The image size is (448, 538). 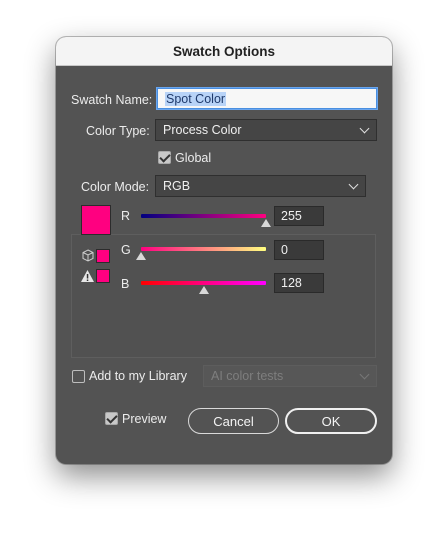 What do you see at coordinates (126, 216) in the screenshot?
I see `r-channel-label: R` at bounding box center [126, 216].